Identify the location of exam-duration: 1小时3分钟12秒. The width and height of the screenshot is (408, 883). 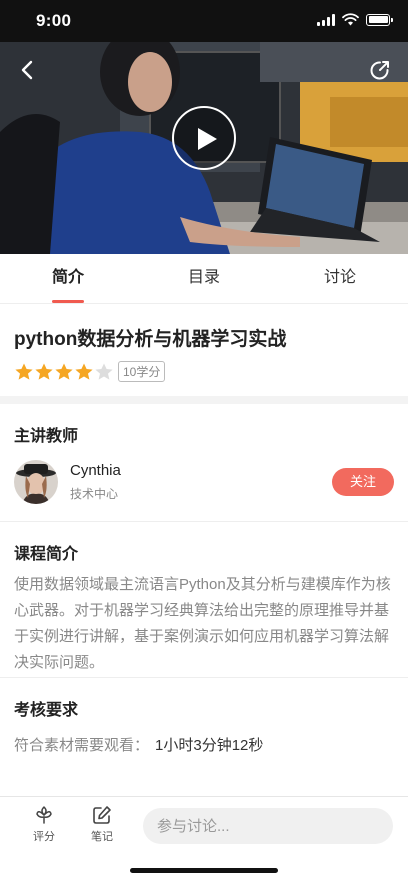
(209, 745).